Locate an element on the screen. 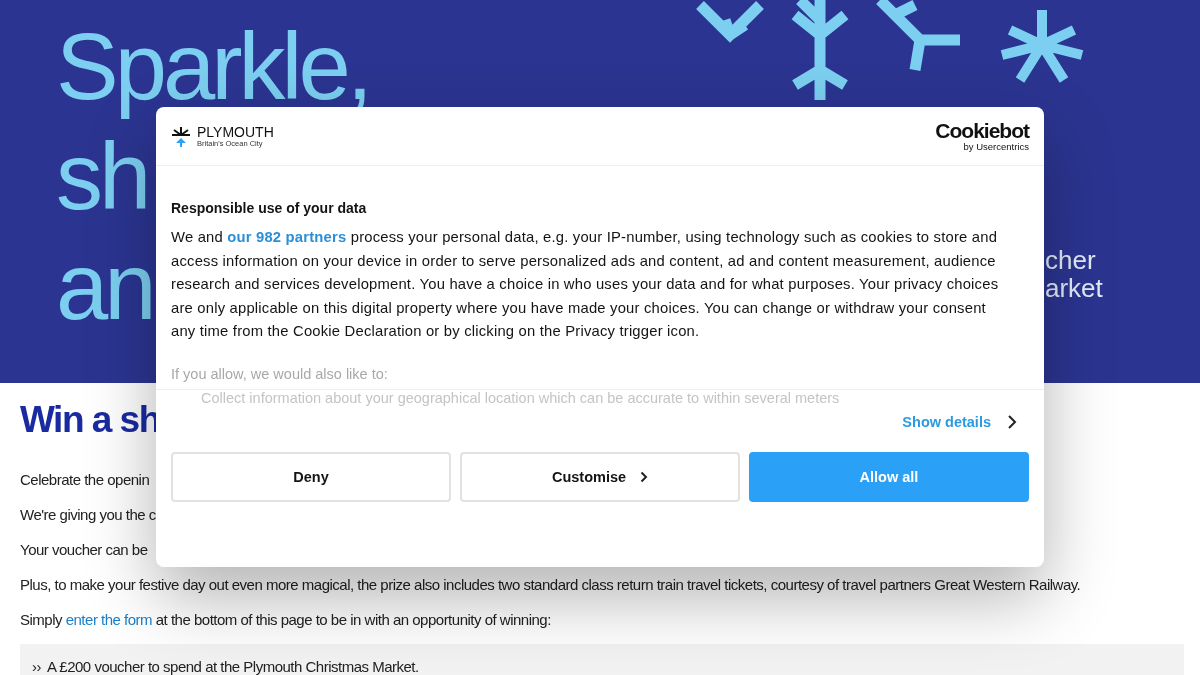 This screenshot has height=675, width=1200. article-paragraph: Plus, to make your festive day out even more magical, the prize also includes two standard class return train travel tickets, courtesy of travel partners Great Western Railway. is located at coordinates (550, 585).